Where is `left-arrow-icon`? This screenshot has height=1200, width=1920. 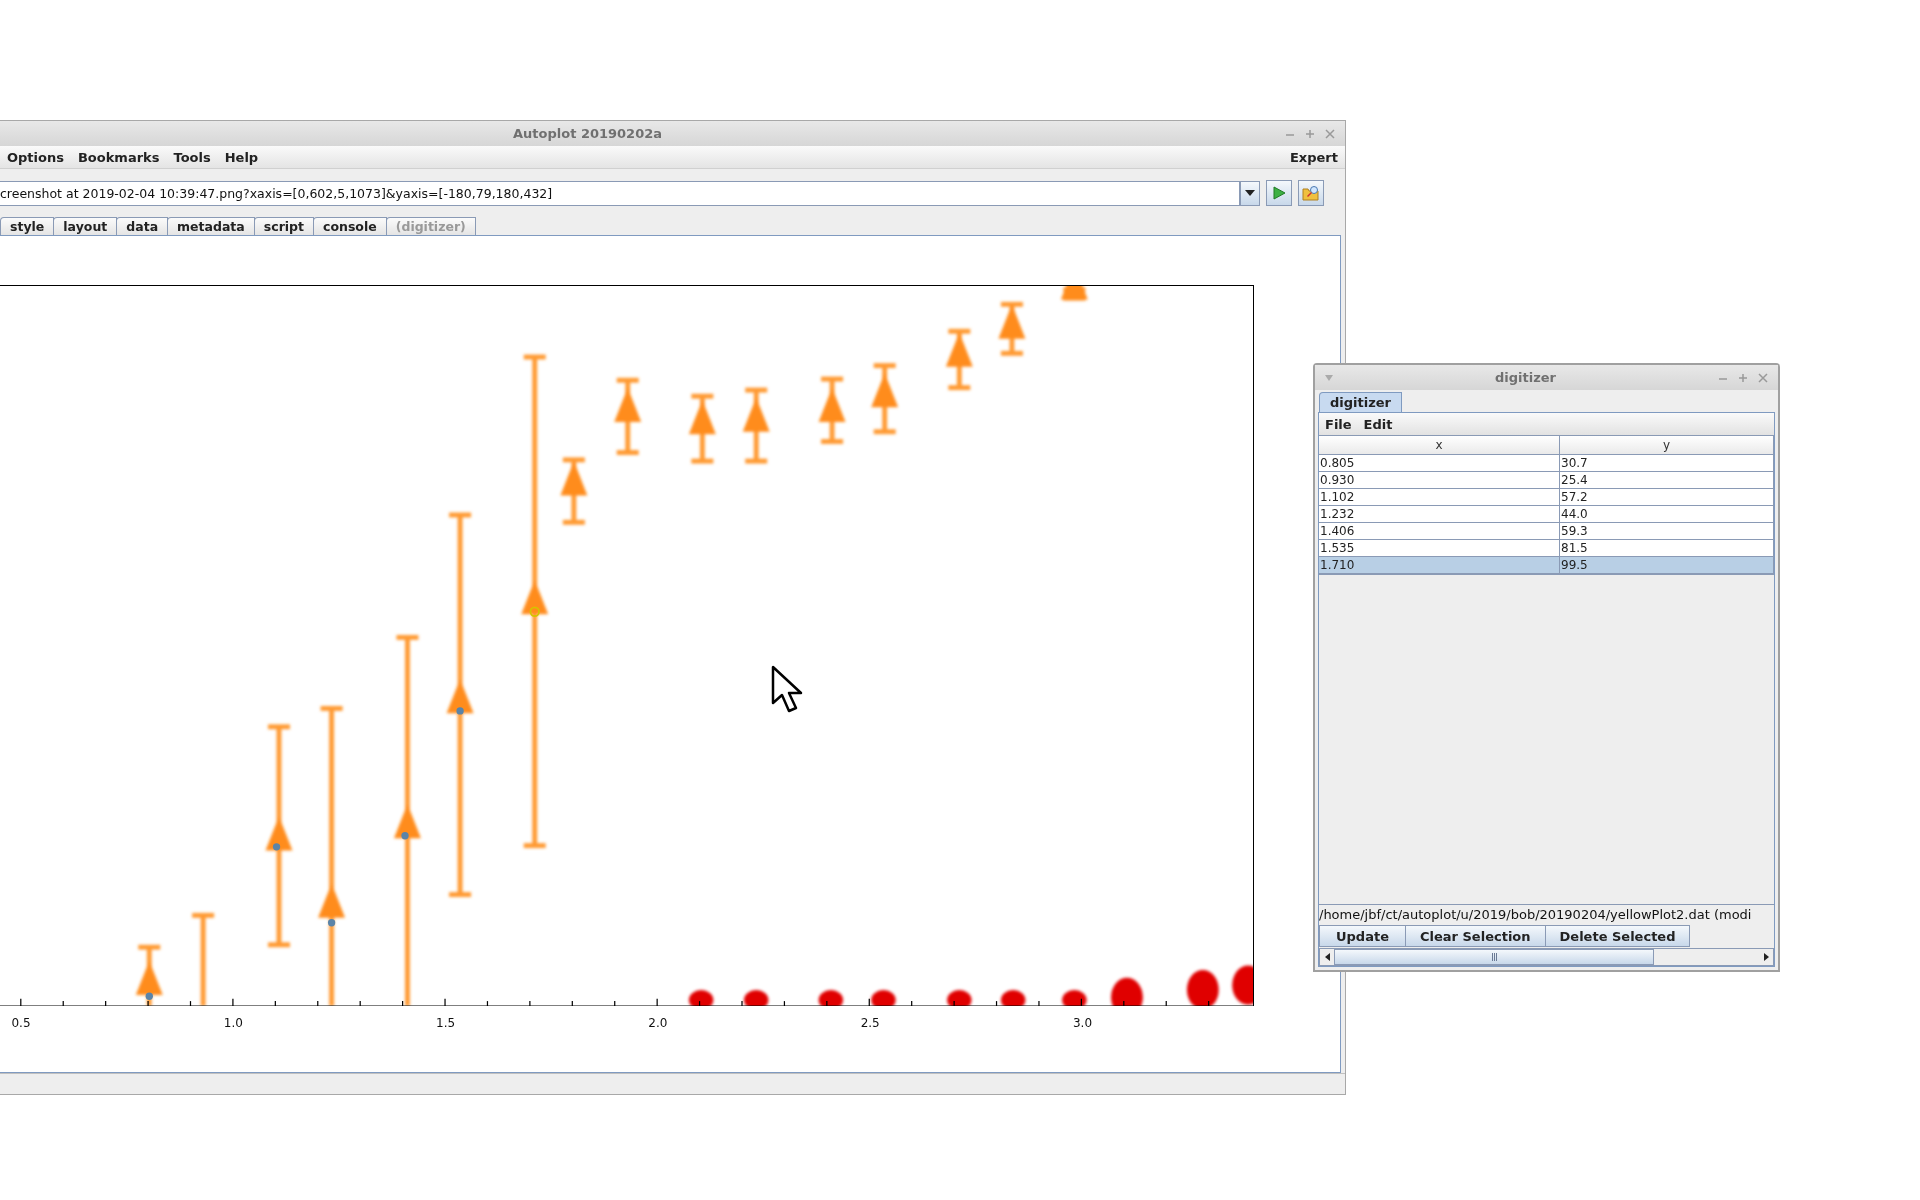 left-arrow-icon is located at coordinates (1327, 957).